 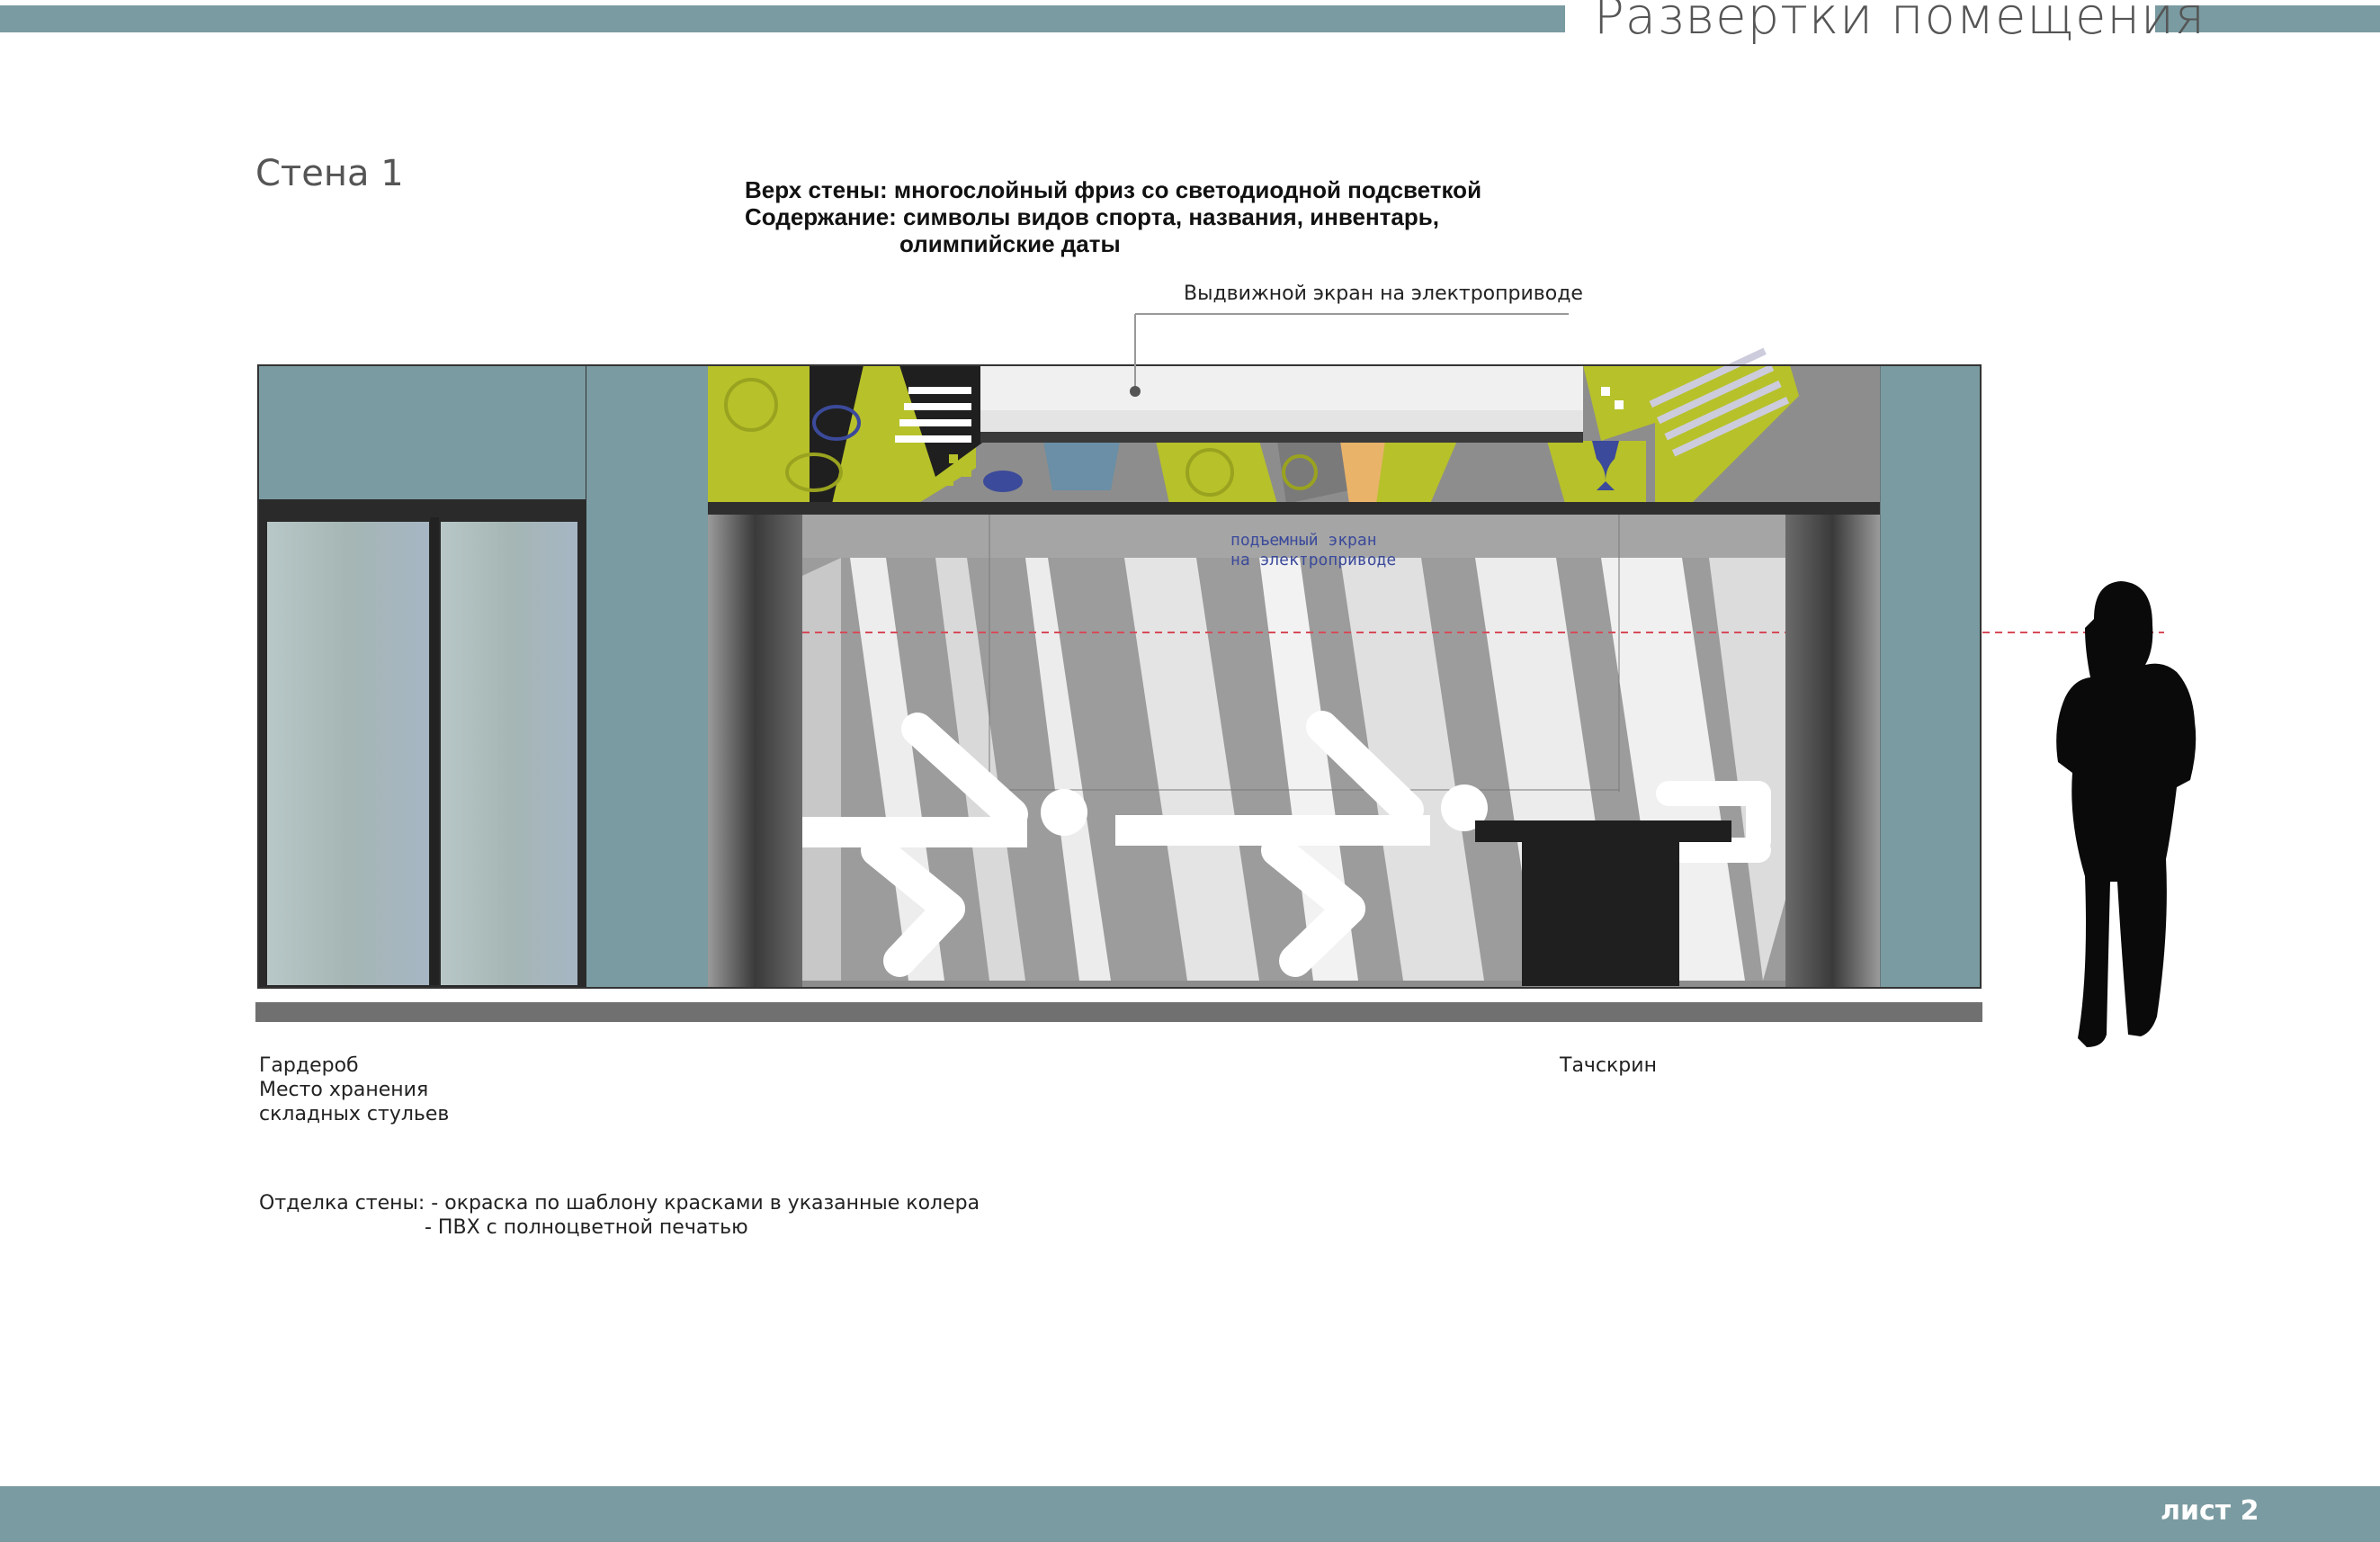 I want to click on sheet-number: лист 2, so click(x=2210, y=1511).